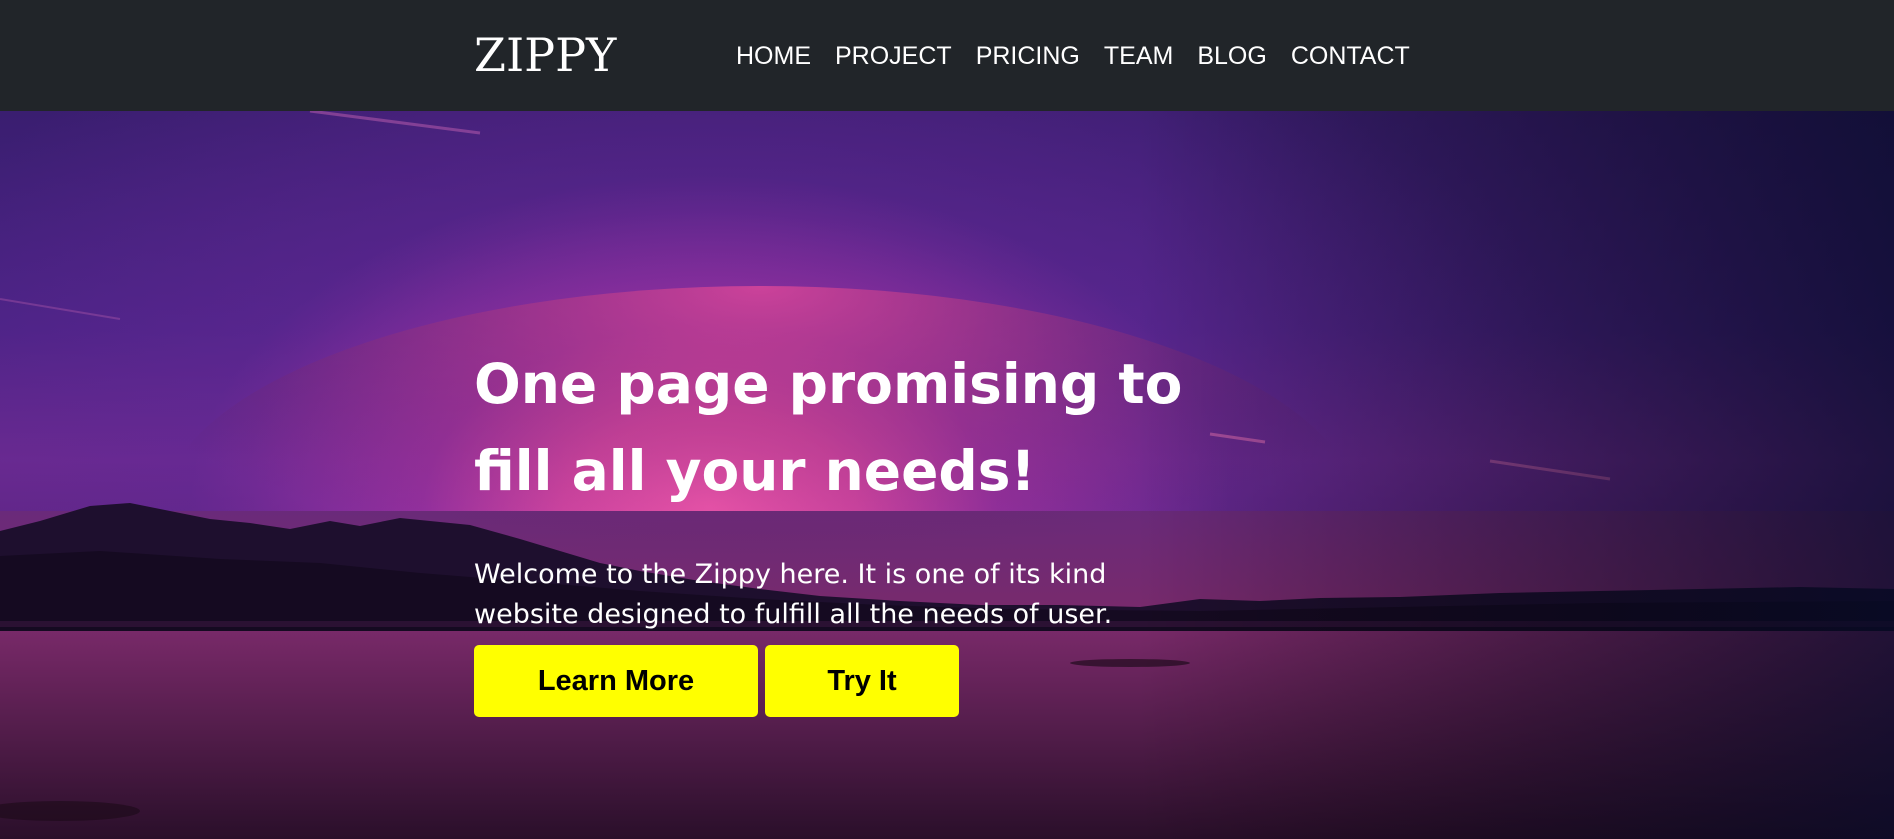 The image size is (1894, 839). I want to click on nav-team-link: TEAM, so click(1138, 56).